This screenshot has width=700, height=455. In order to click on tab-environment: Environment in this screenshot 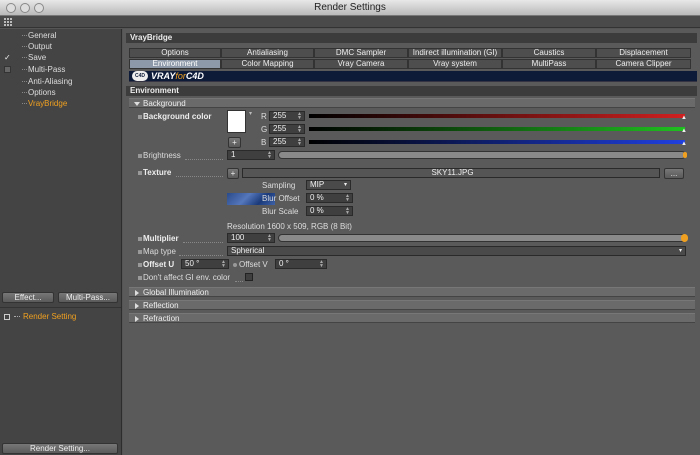, I will do `click(175, 64)`.